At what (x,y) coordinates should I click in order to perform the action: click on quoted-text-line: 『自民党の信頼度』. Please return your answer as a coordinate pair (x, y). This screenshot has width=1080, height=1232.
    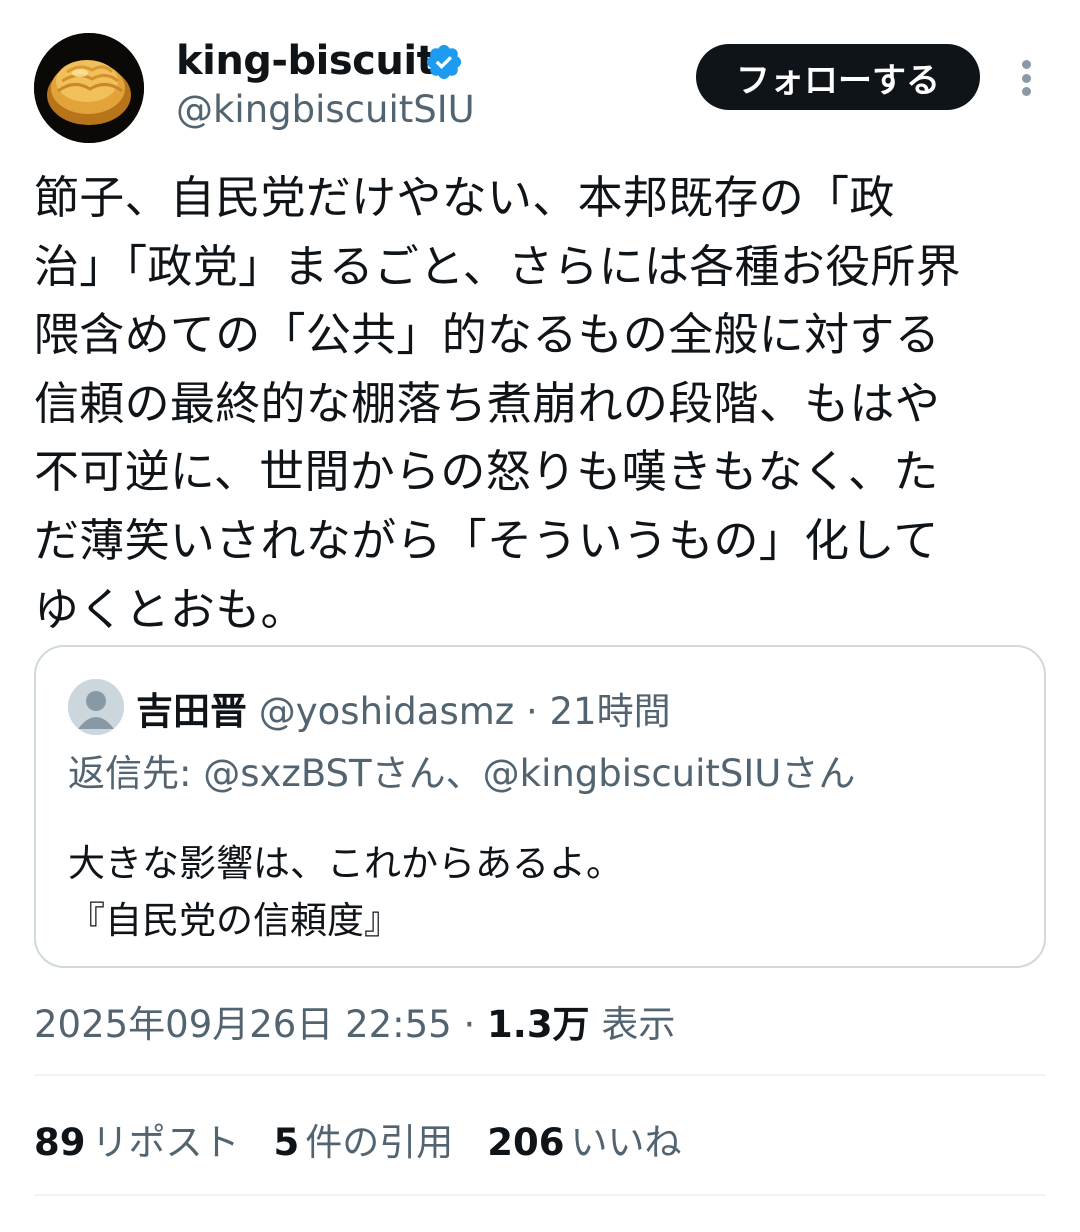
    Looking at the image, I should click on (234, 920).